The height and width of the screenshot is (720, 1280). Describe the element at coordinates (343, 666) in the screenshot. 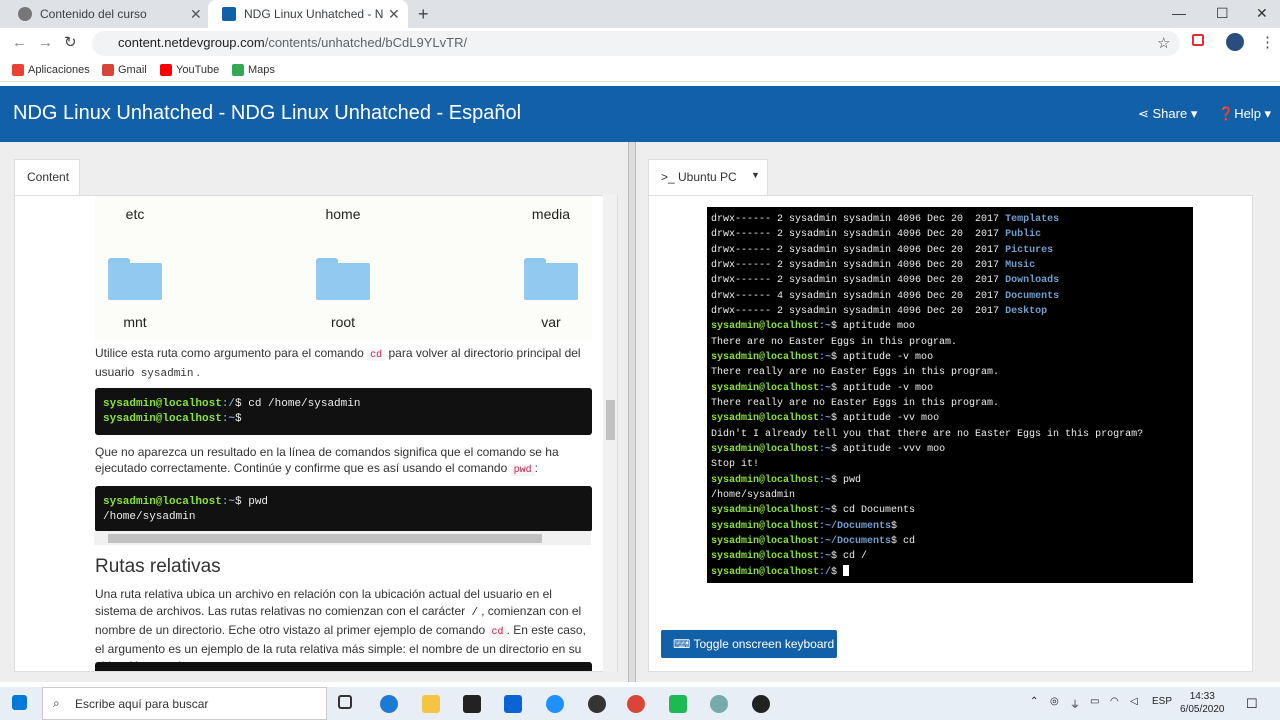

I see `code-block` at that location.